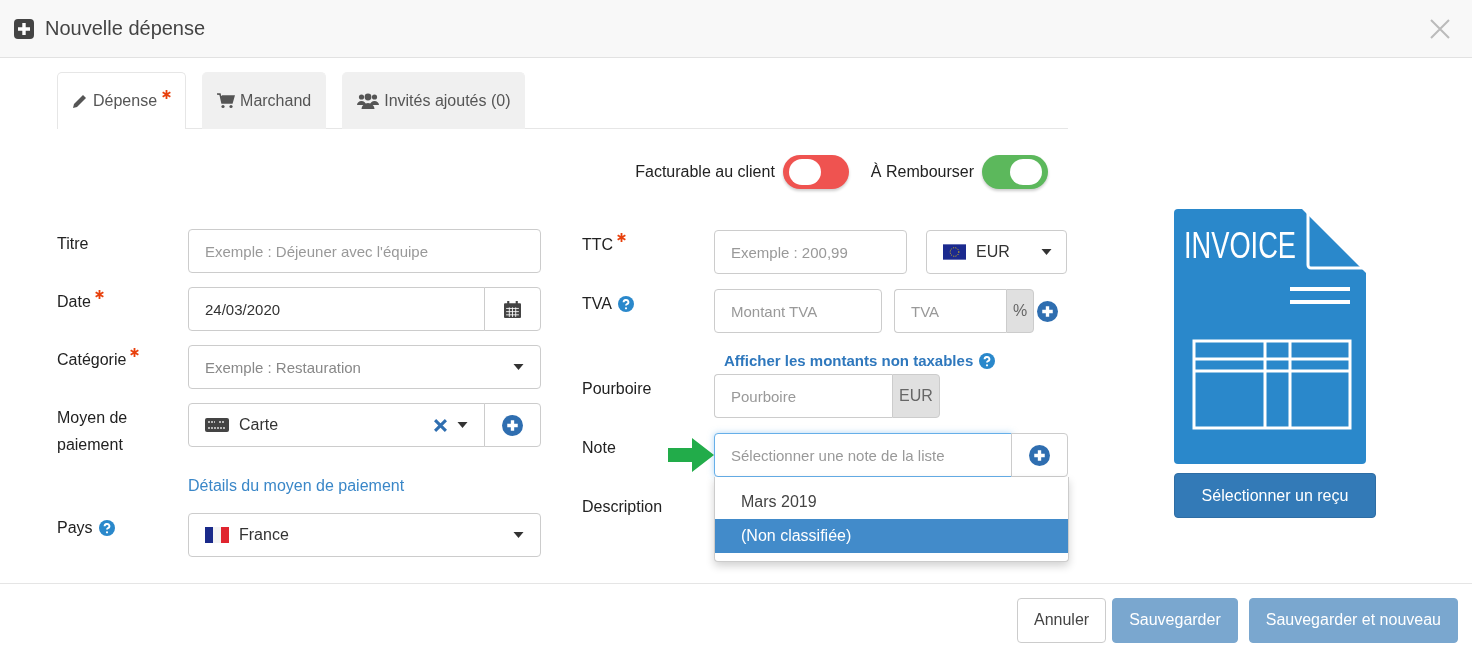 This screenshot has width=1472, height=656. I want to click on payment-method-select: Carte, so click(336, 425).